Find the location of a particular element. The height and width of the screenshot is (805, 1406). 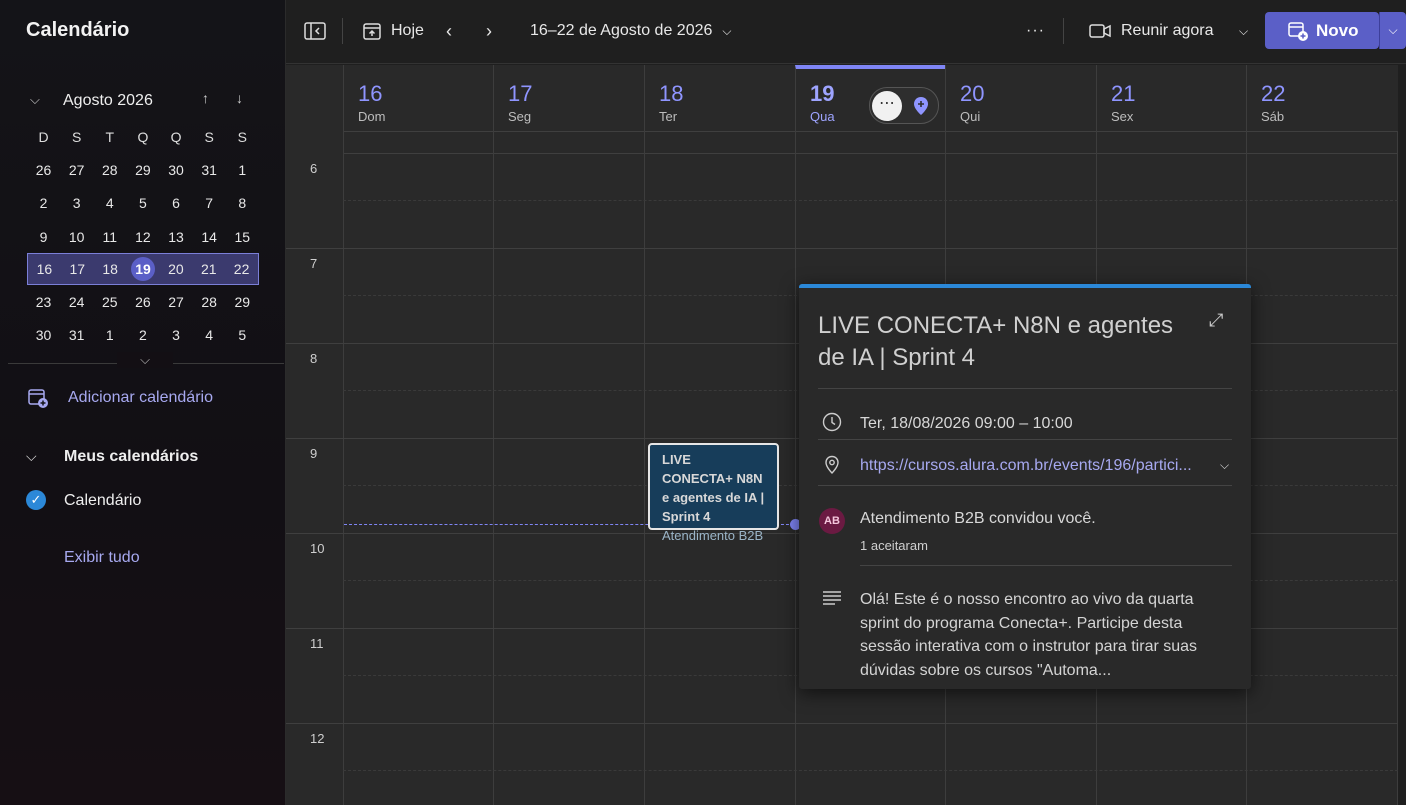

calendar-add-icon is located at coordinates (1298, 31).